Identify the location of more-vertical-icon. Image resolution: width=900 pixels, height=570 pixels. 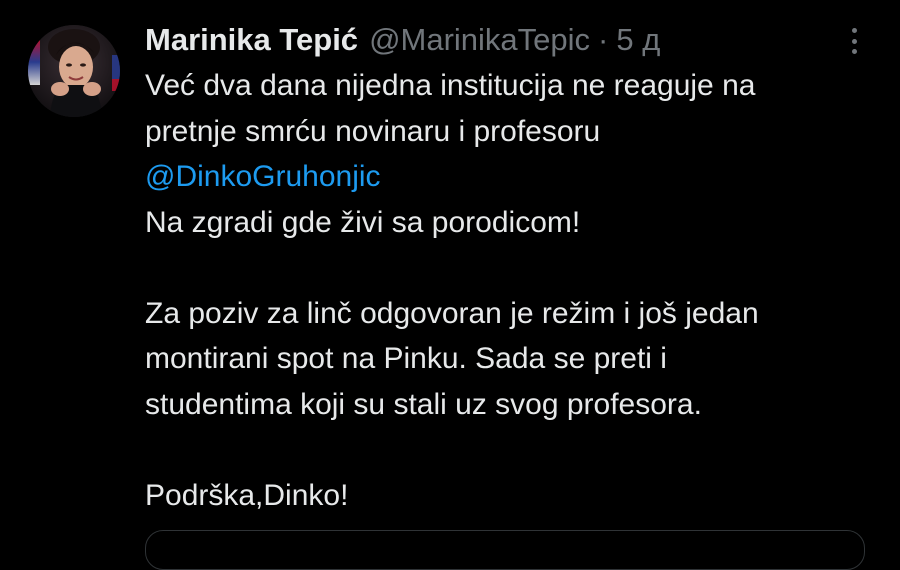
(854, 41).